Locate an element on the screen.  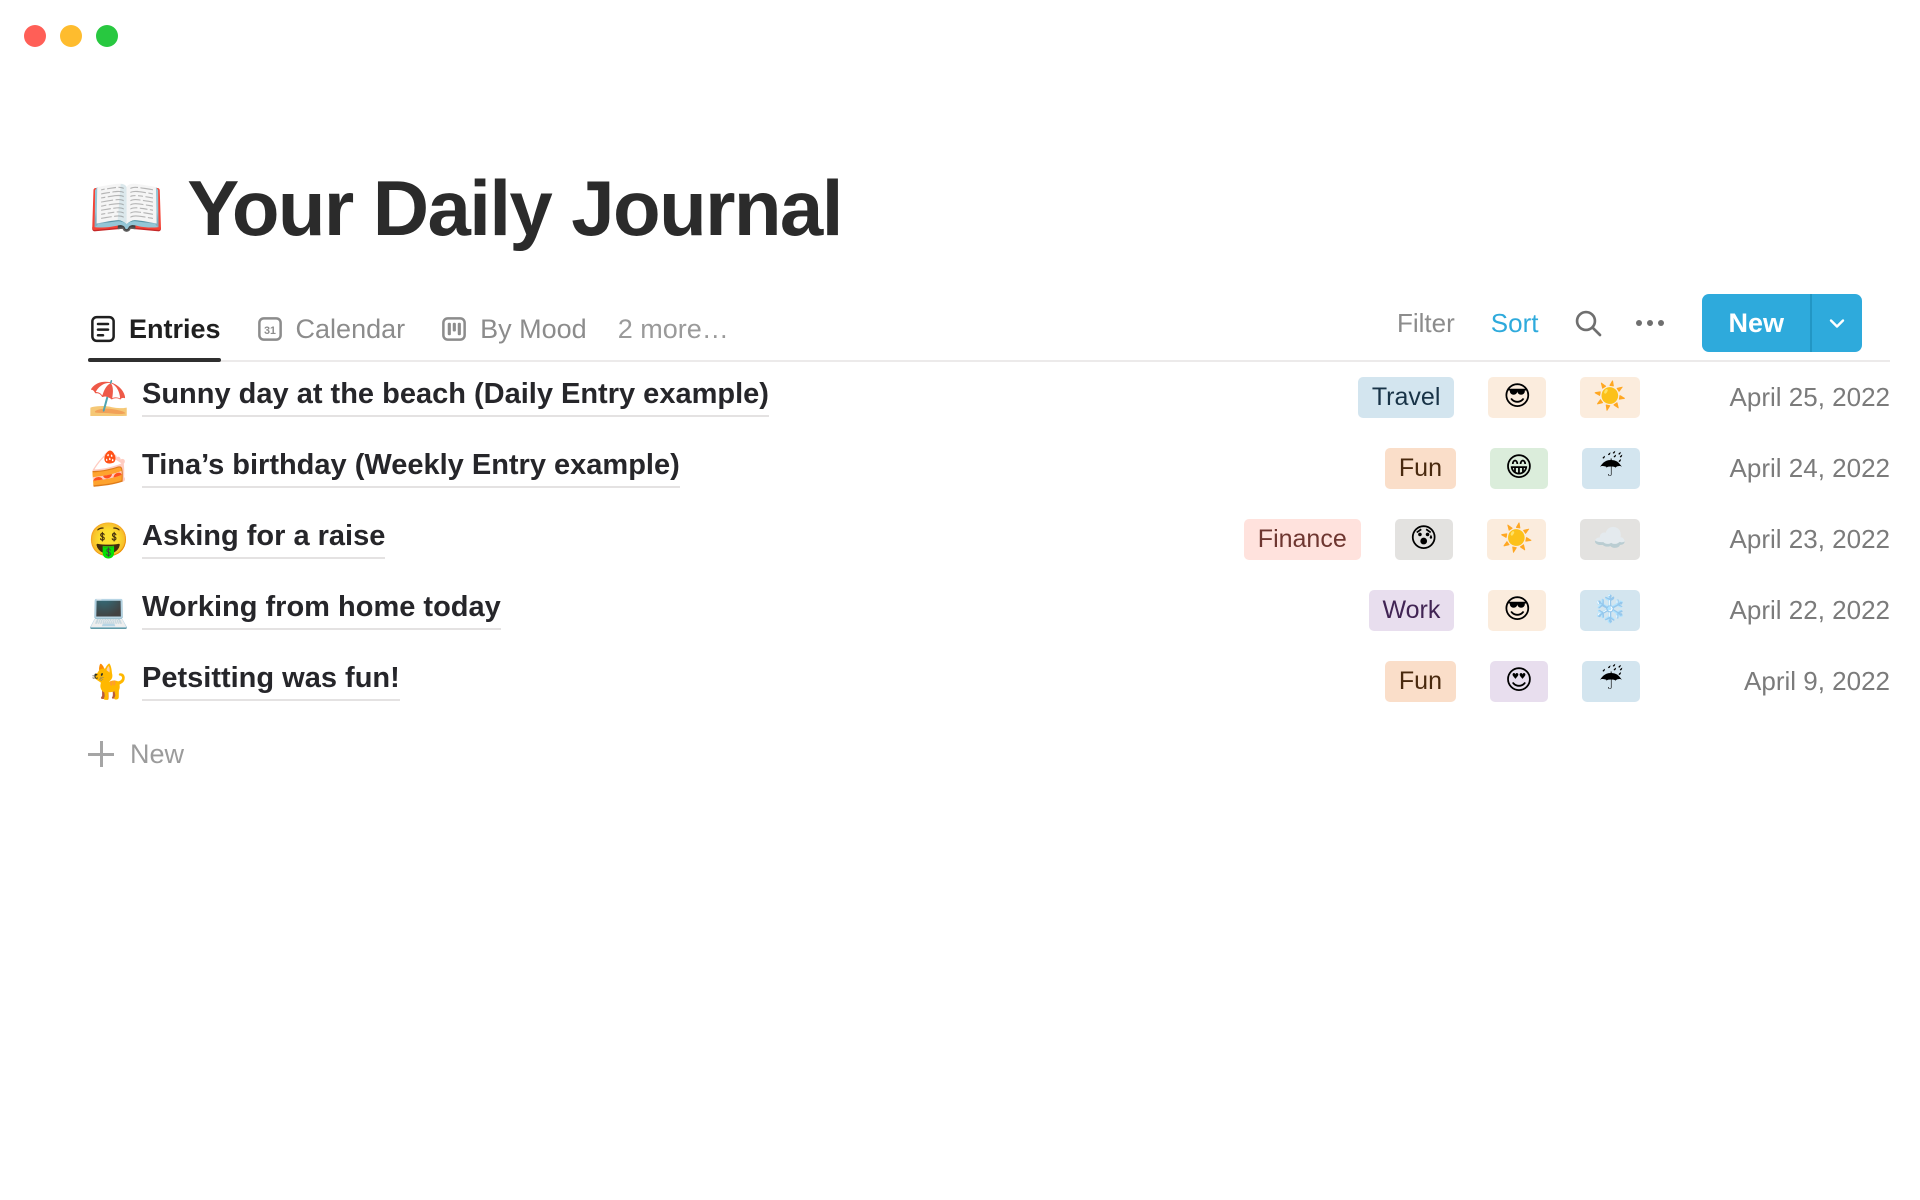
new-button-dropdown is located at coordinates (1836, 323).